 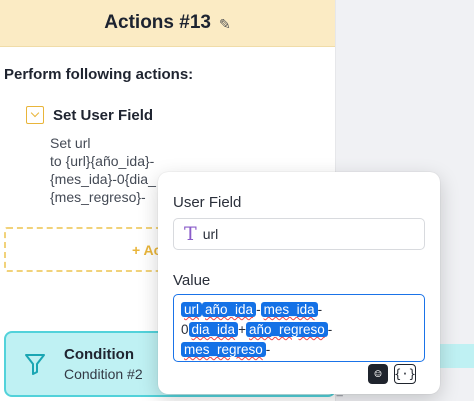 What do you see at coordinates (70, 143) in the screenshot?
I see `action-description-line: Set url` at bounding box center [70, 143].